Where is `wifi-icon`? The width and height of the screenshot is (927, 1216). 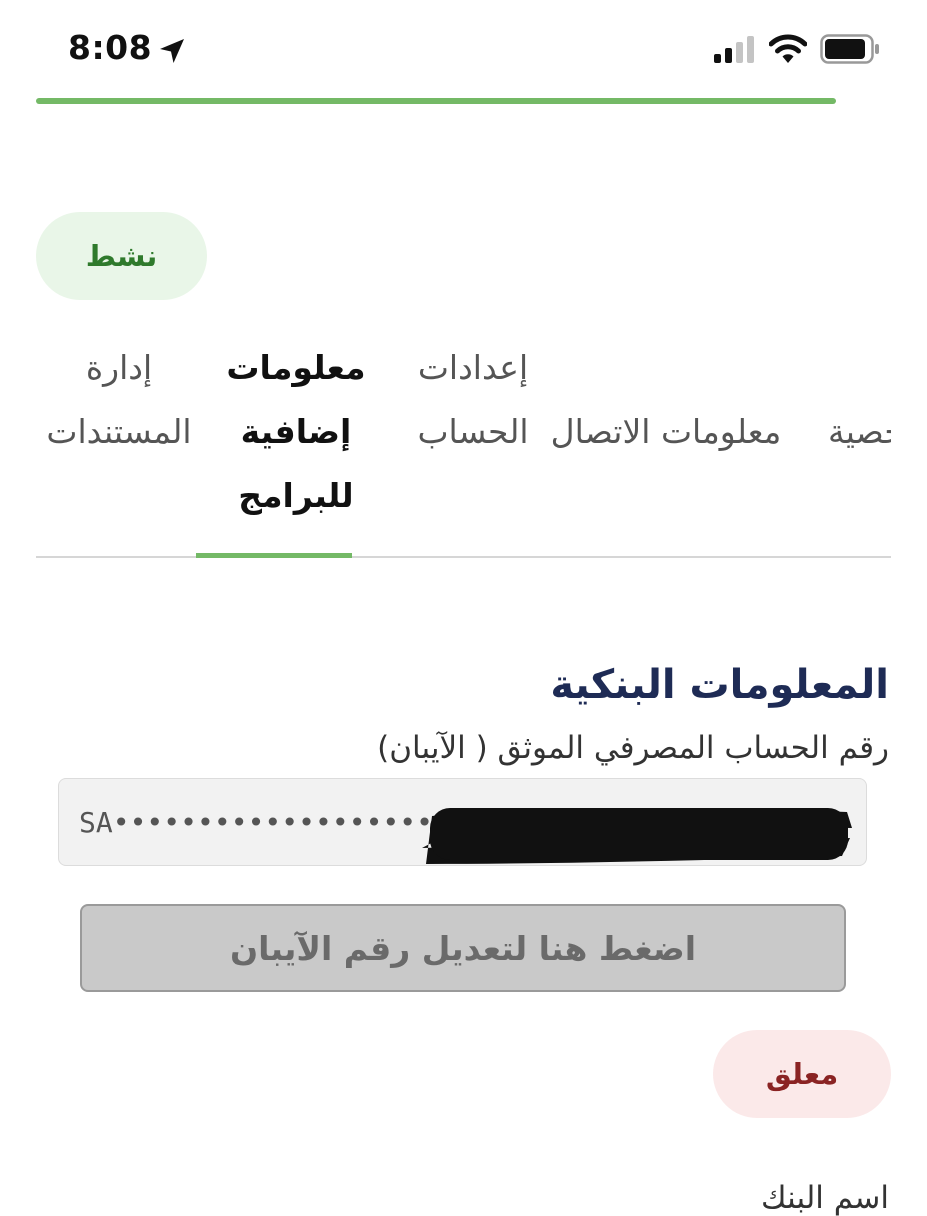 wifi-icon is located at coordinates (788, 48).